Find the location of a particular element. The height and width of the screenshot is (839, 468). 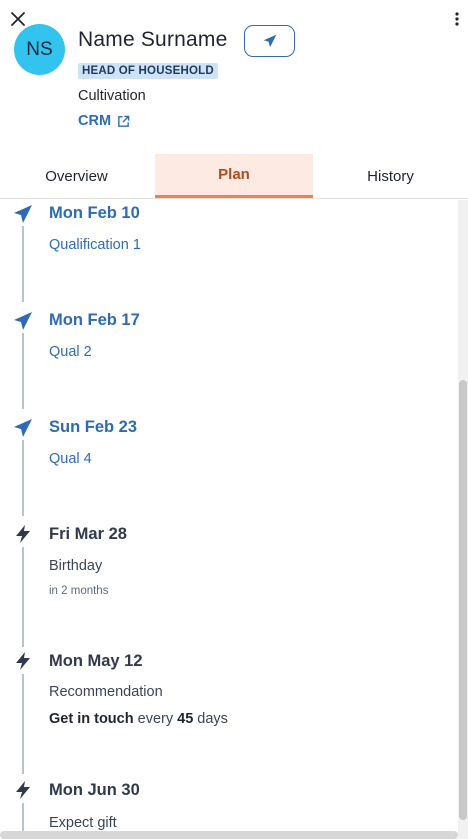

crm-link-label: CRM is located at coordinates (95, 121).